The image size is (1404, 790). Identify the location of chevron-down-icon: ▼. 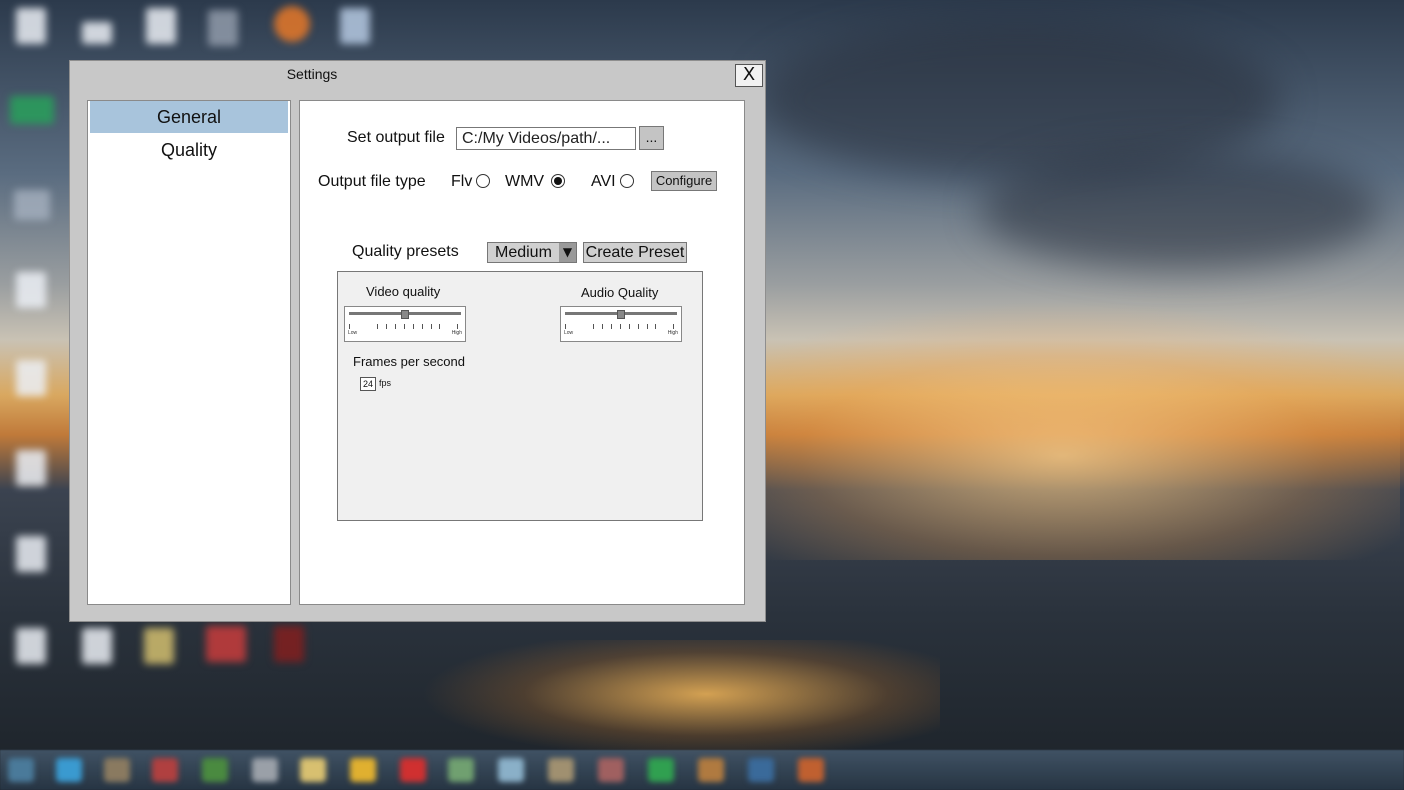
(567, 252).